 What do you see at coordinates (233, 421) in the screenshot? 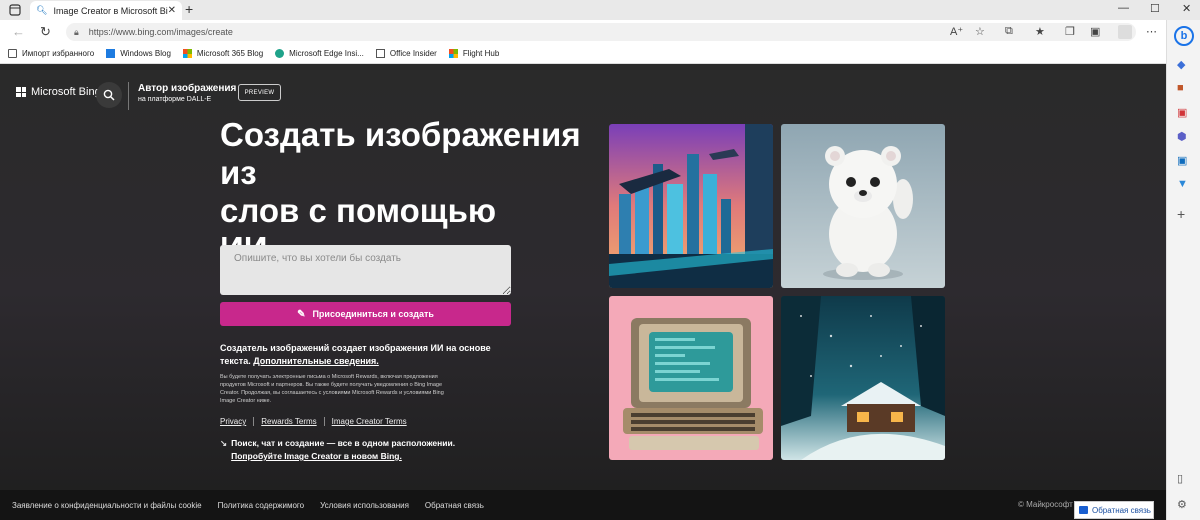
I see `privacy-link: Privacy` at bounding box center [233, 421].